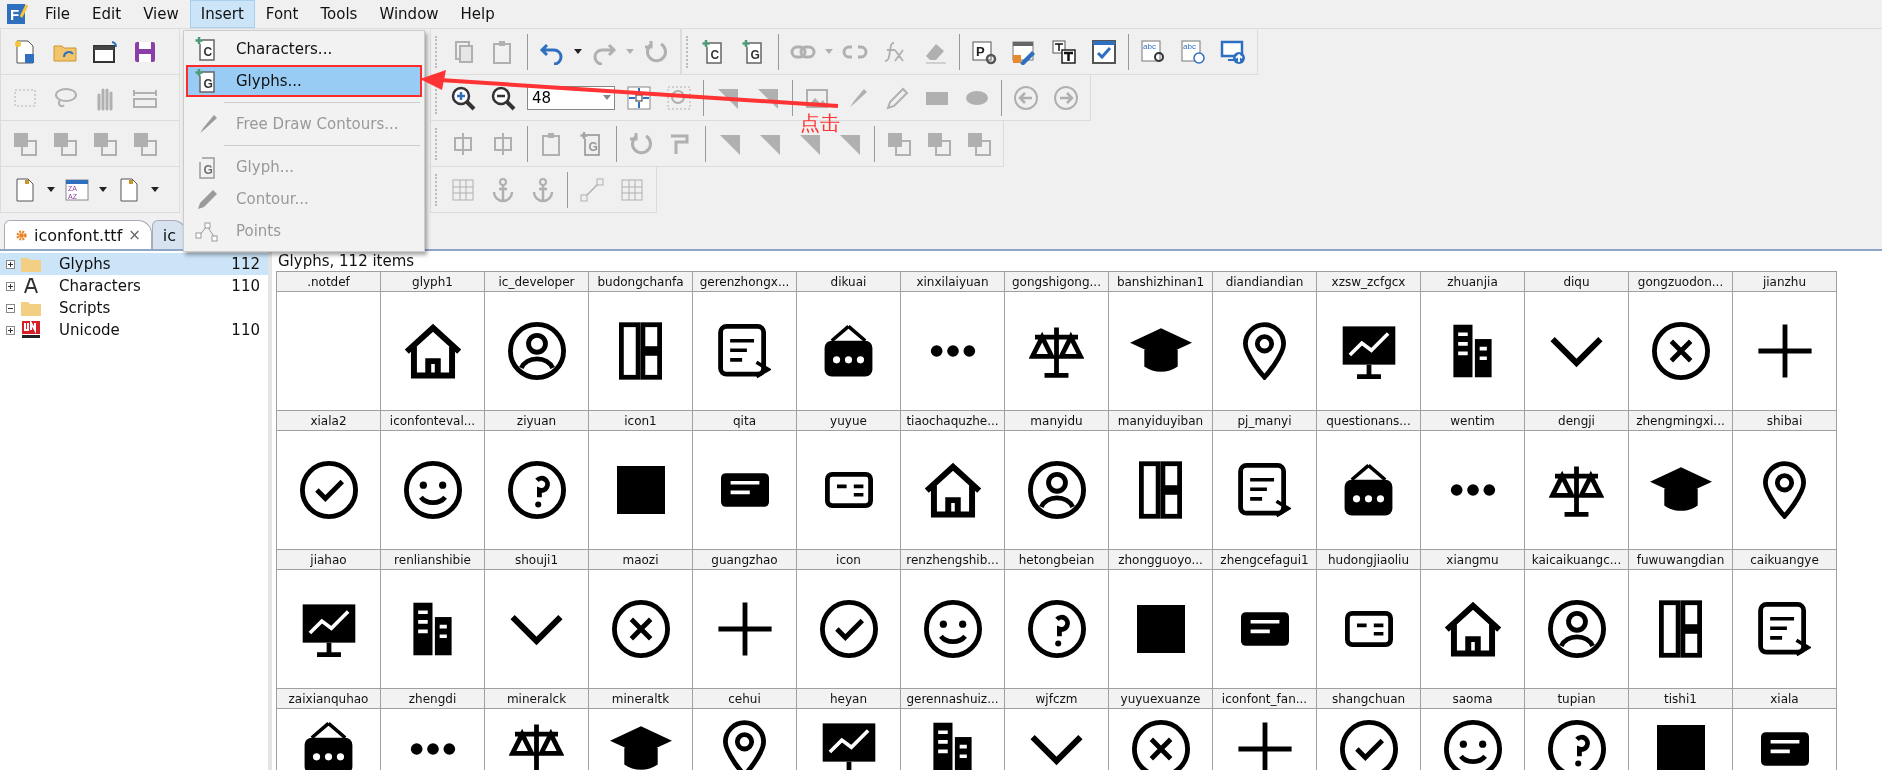 The image size is (1882, 770). What do you see at coordinates (222, 14) in the screenshot?
I see `menu-item: Insert` at bounding box center [222, 14].